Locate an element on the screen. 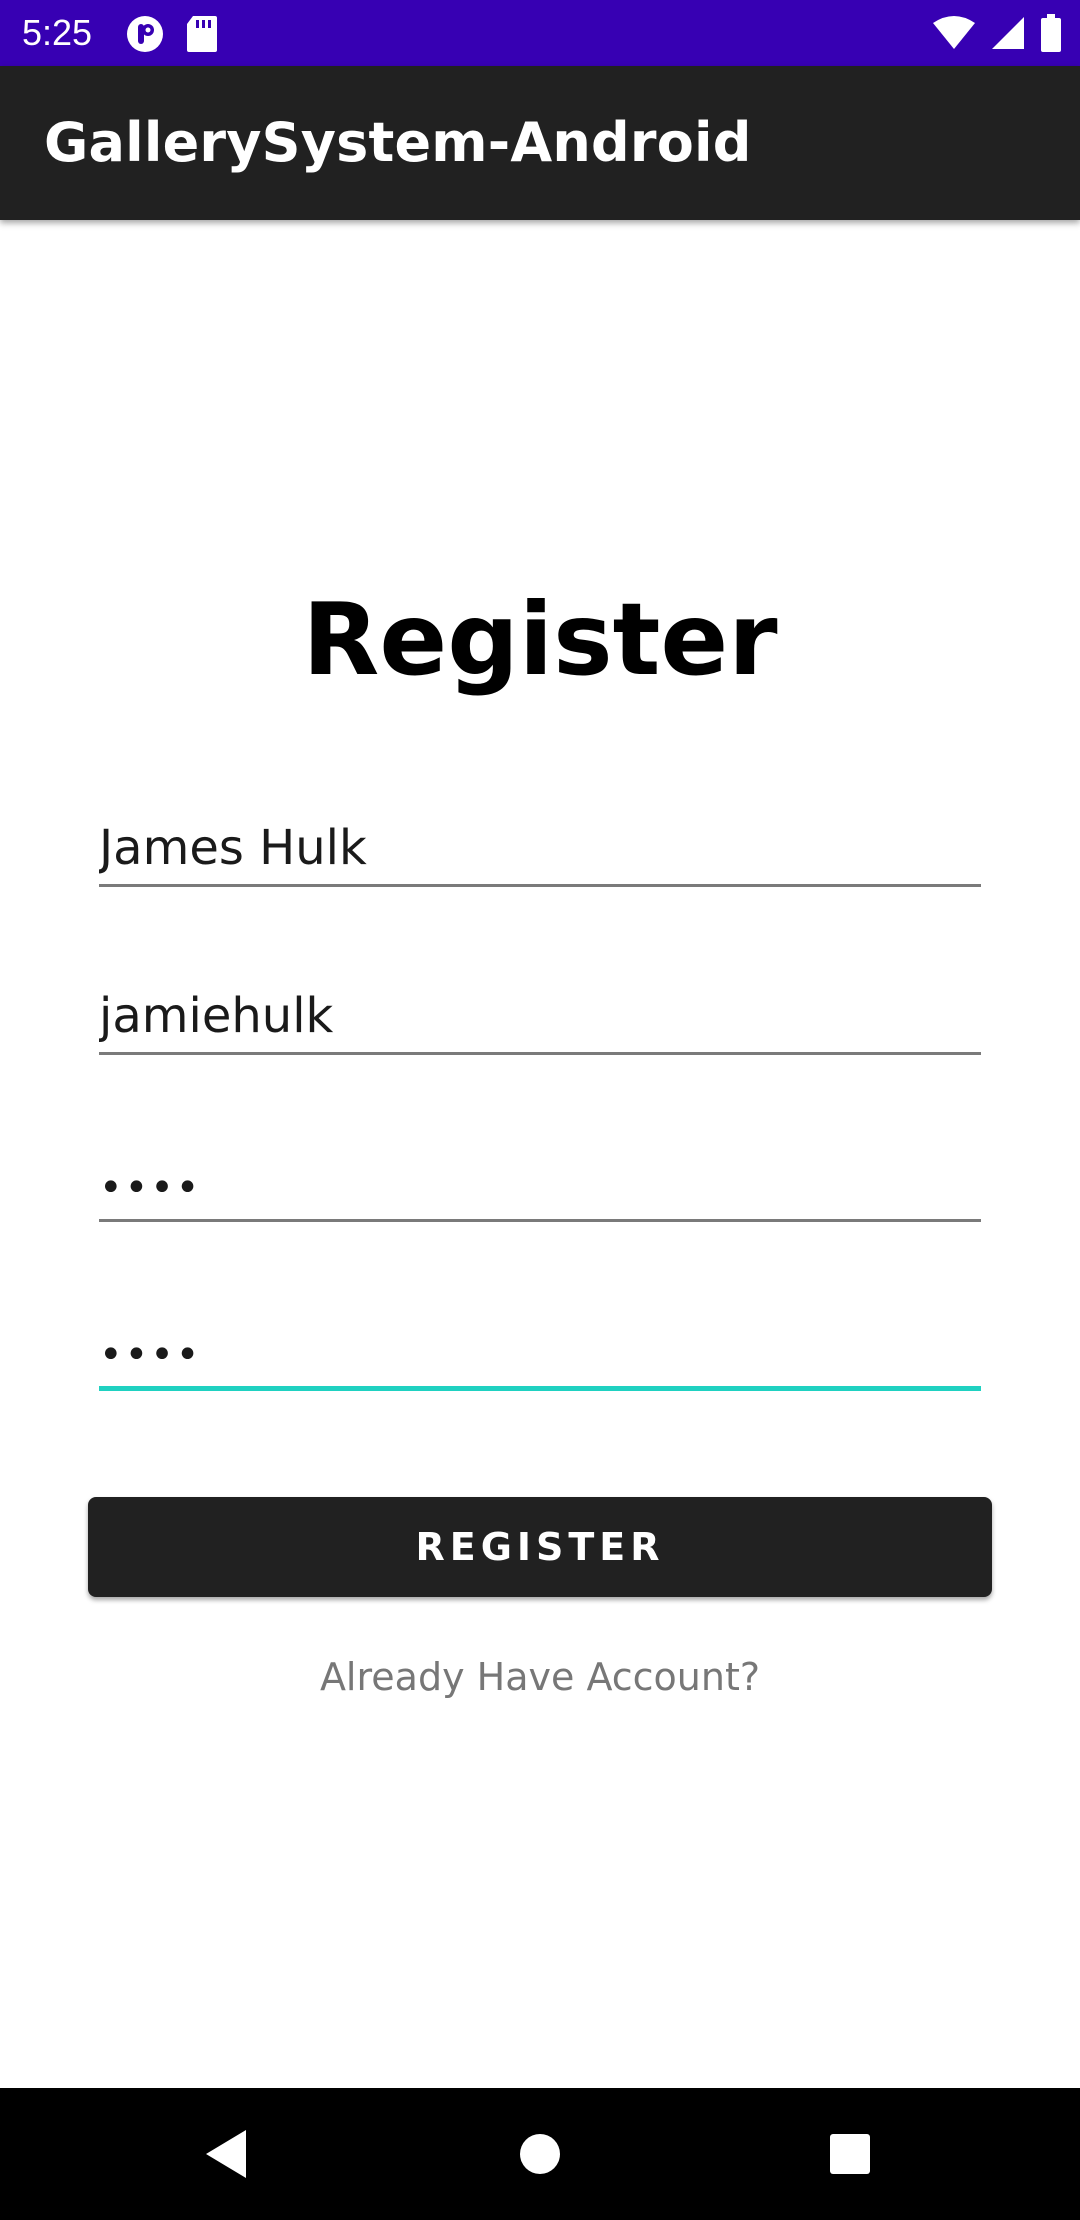 The image size is (1080, 2220). confirm-password-field is located at coordinates (540, 1341).